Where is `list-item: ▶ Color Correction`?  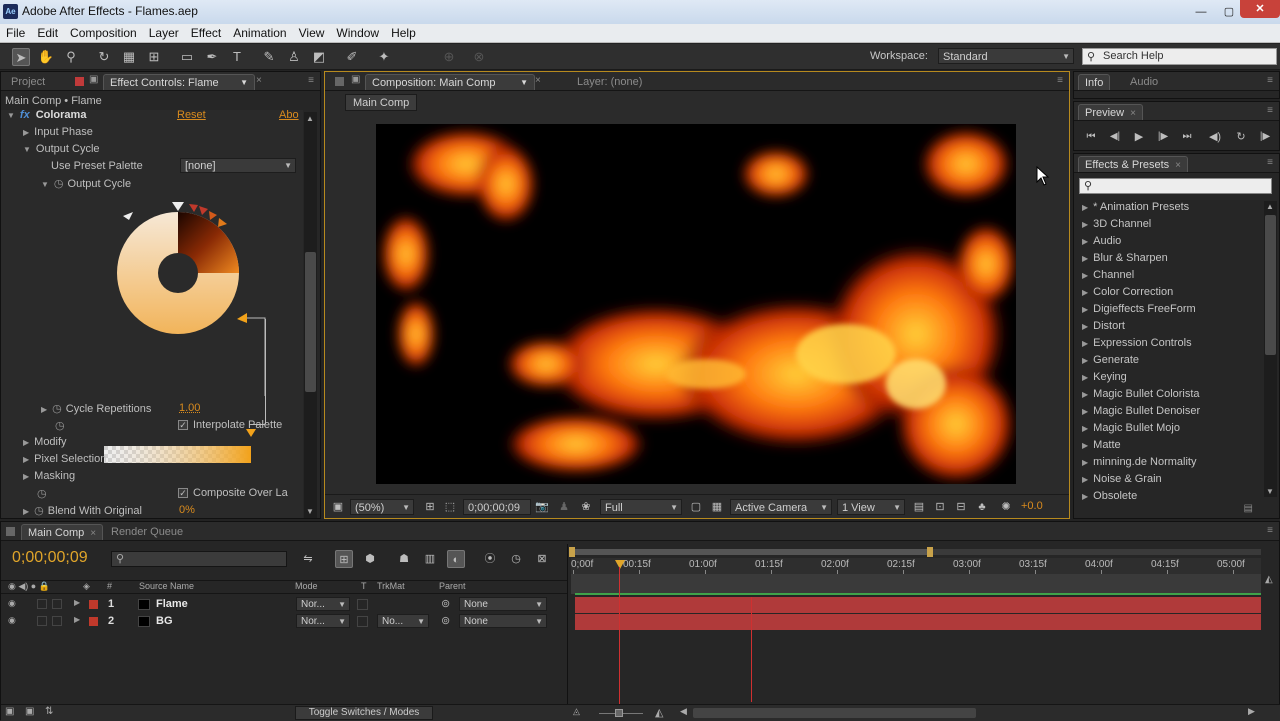 list-item: ▶ Color Correction is located at coordinates (1127, 292).